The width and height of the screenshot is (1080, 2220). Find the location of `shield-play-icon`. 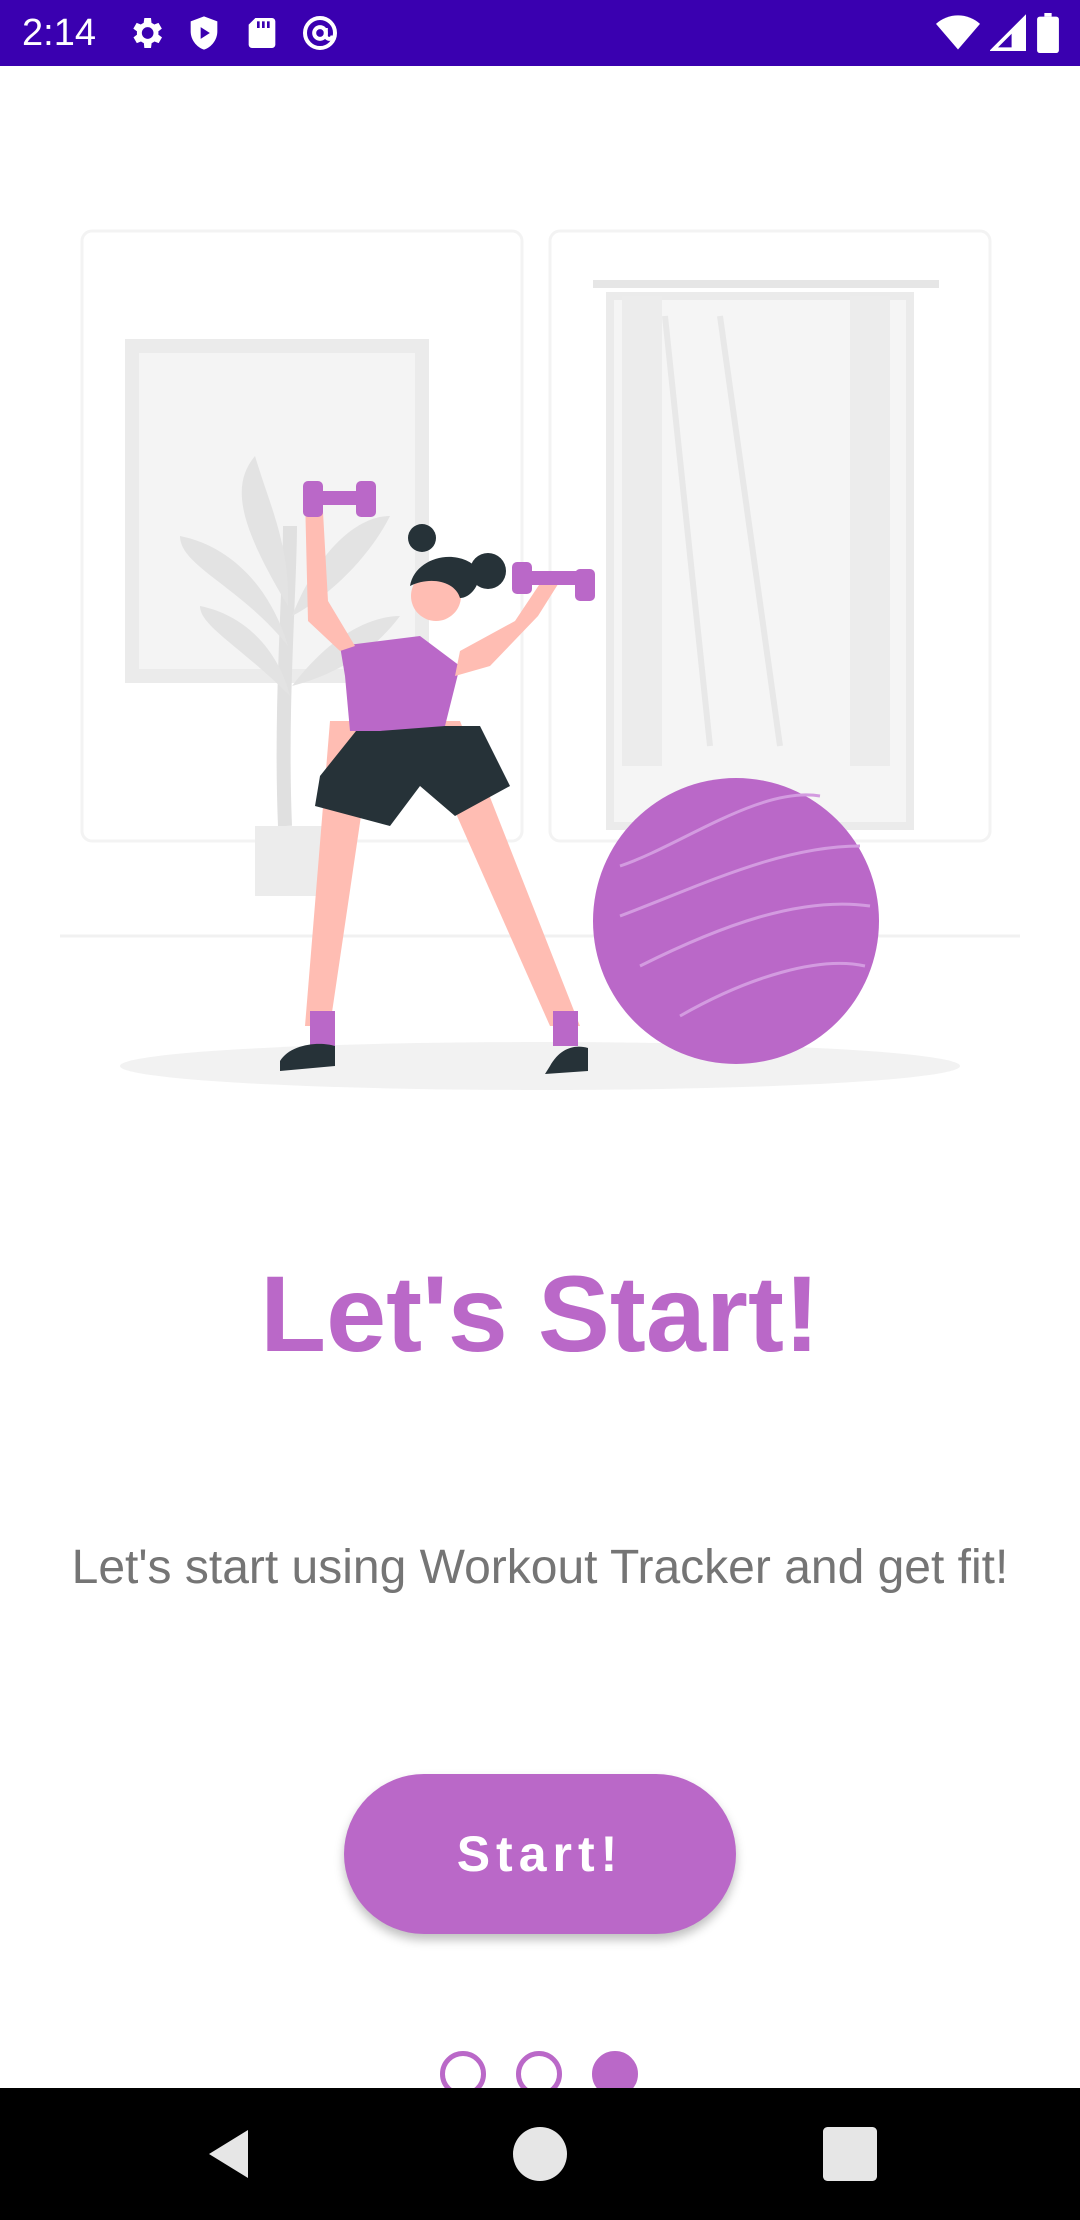

shield-play-icon is located at coordinates (204, 33).